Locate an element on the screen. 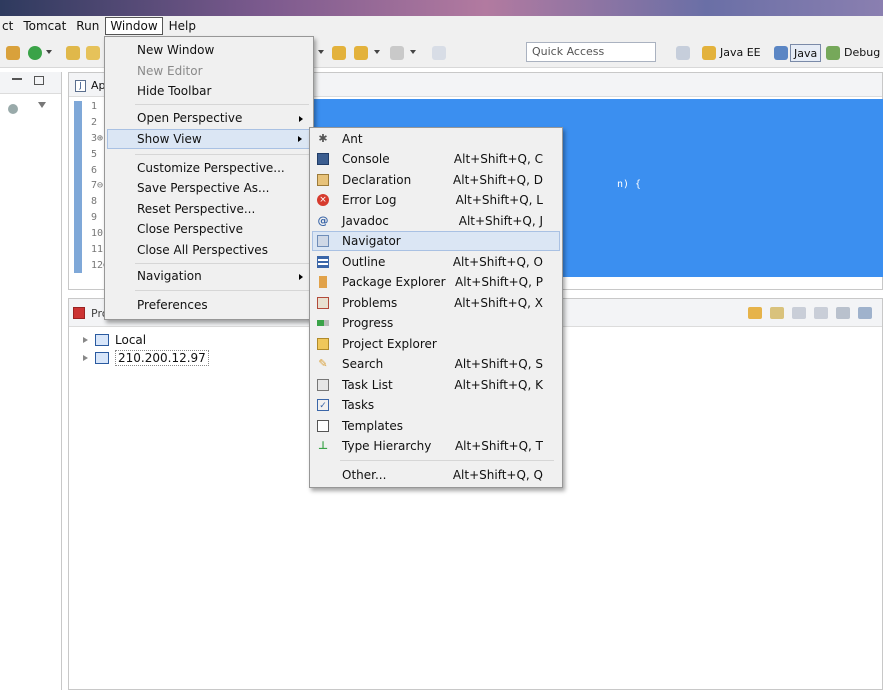  minimize-icon is located at coordinates (17, 79).